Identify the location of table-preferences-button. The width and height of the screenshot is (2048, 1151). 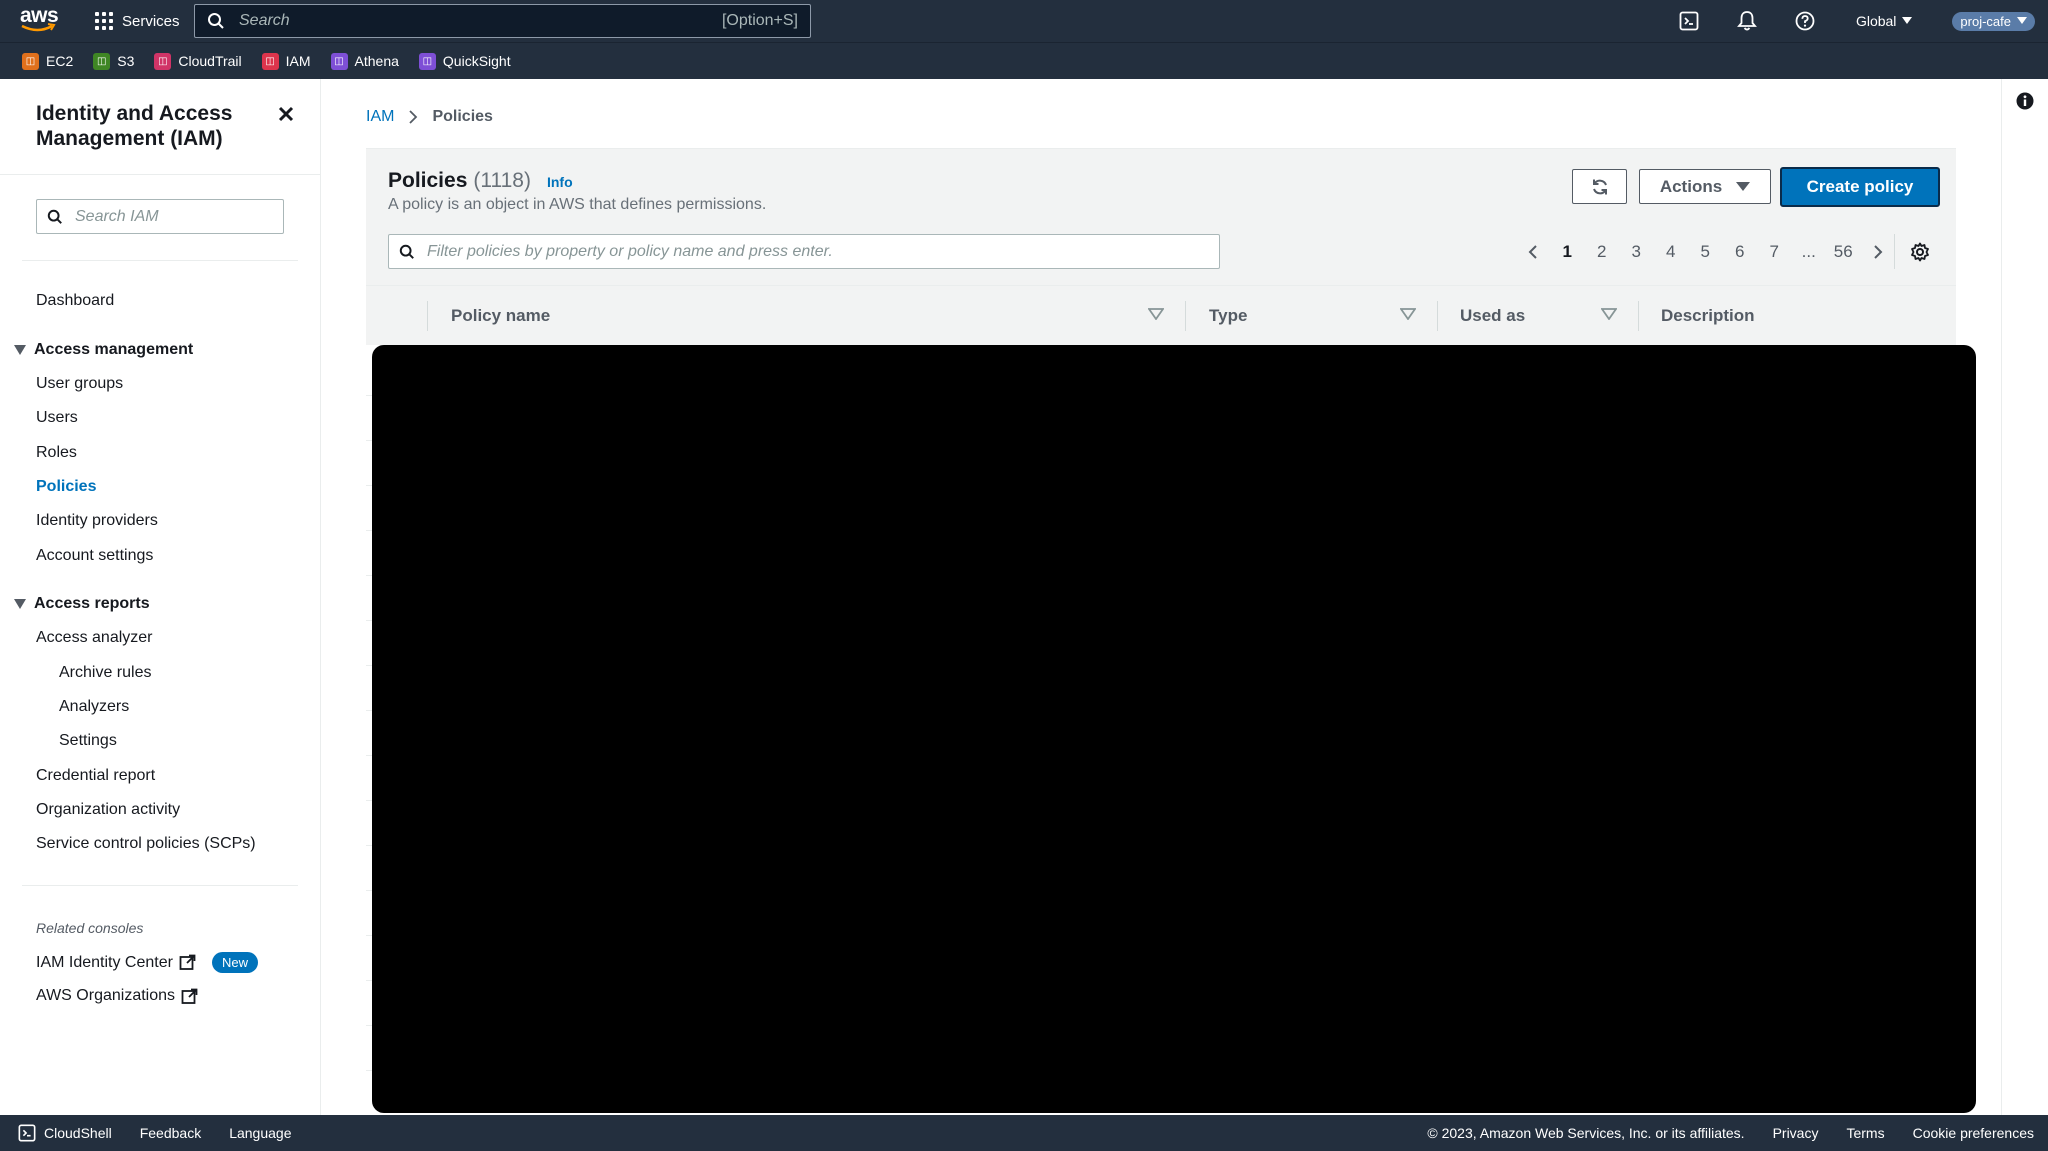
(1919, 251).